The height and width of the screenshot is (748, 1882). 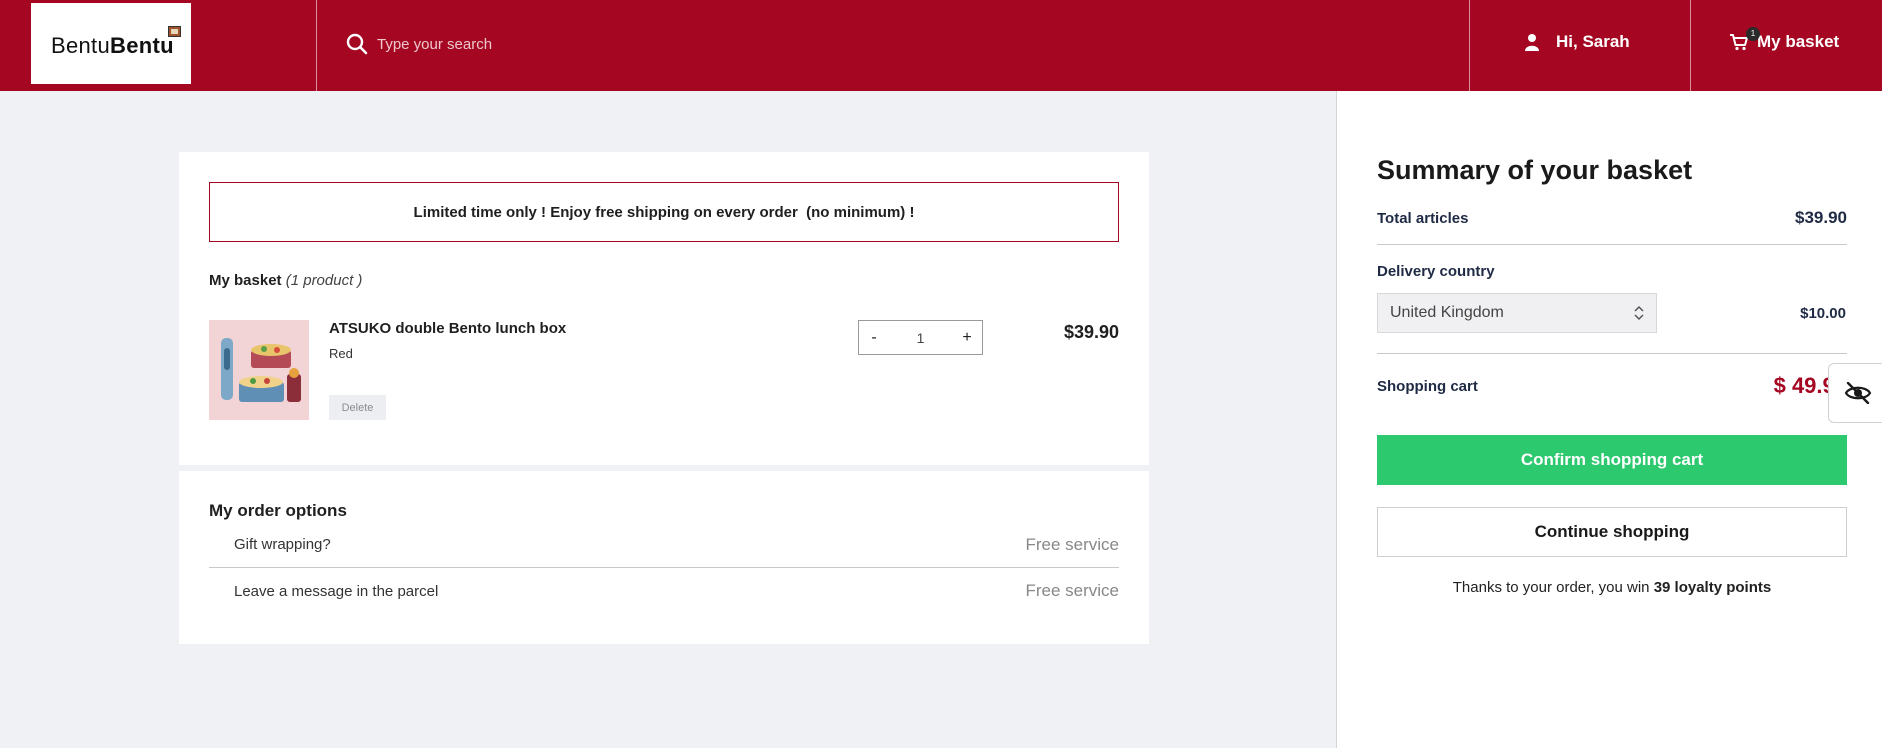 What do you see at coordinates (664, 545) in the screenshot?
I see `option-row-gift-wrapping: Gift wrapping? Free service` at bounding box center [664, 545].